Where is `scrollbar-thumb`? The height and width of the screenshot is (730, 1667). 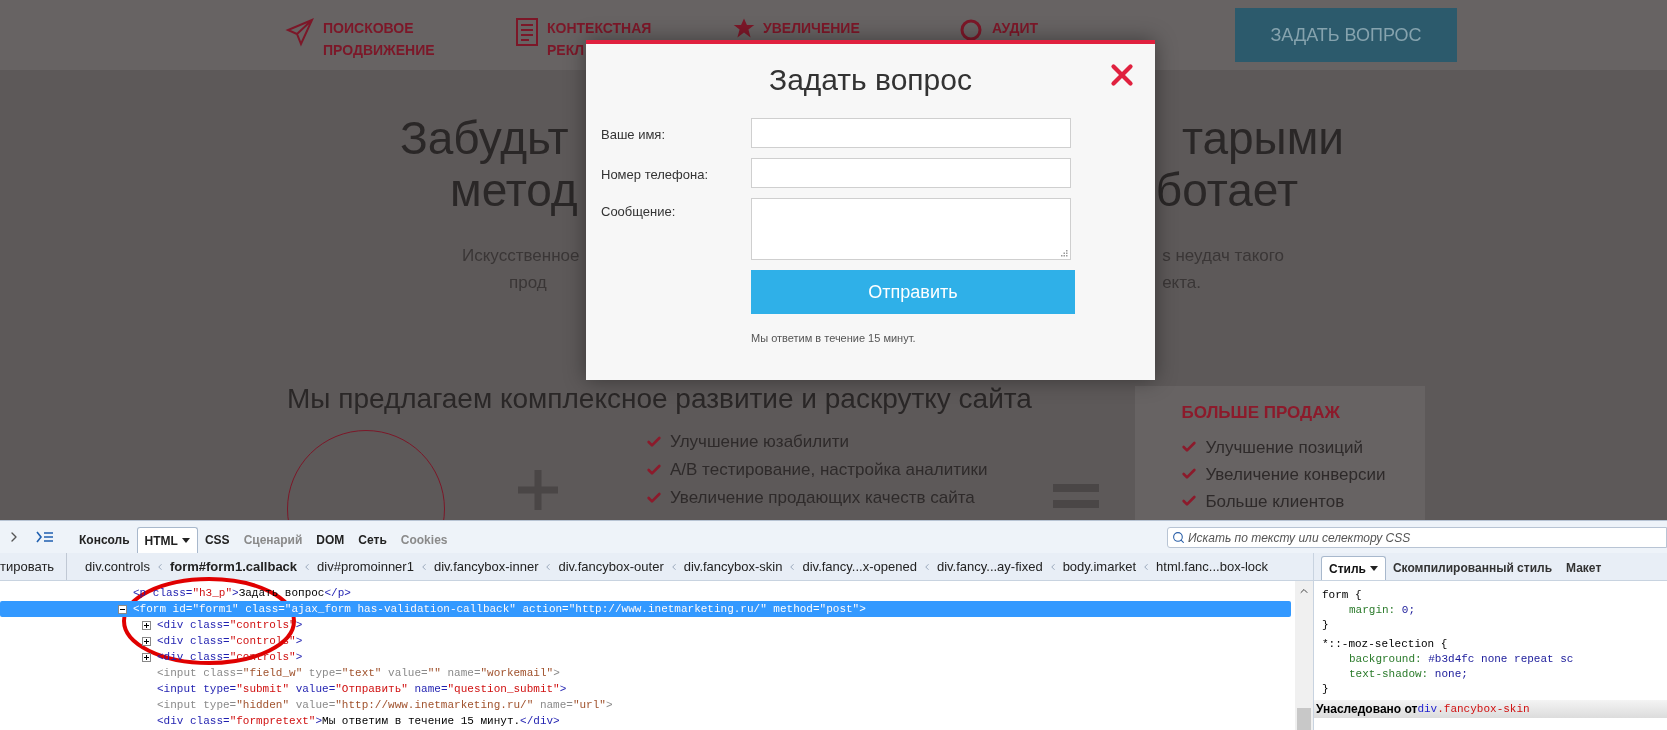
scrollbar-thumb is located at coordinates (1304, 719).